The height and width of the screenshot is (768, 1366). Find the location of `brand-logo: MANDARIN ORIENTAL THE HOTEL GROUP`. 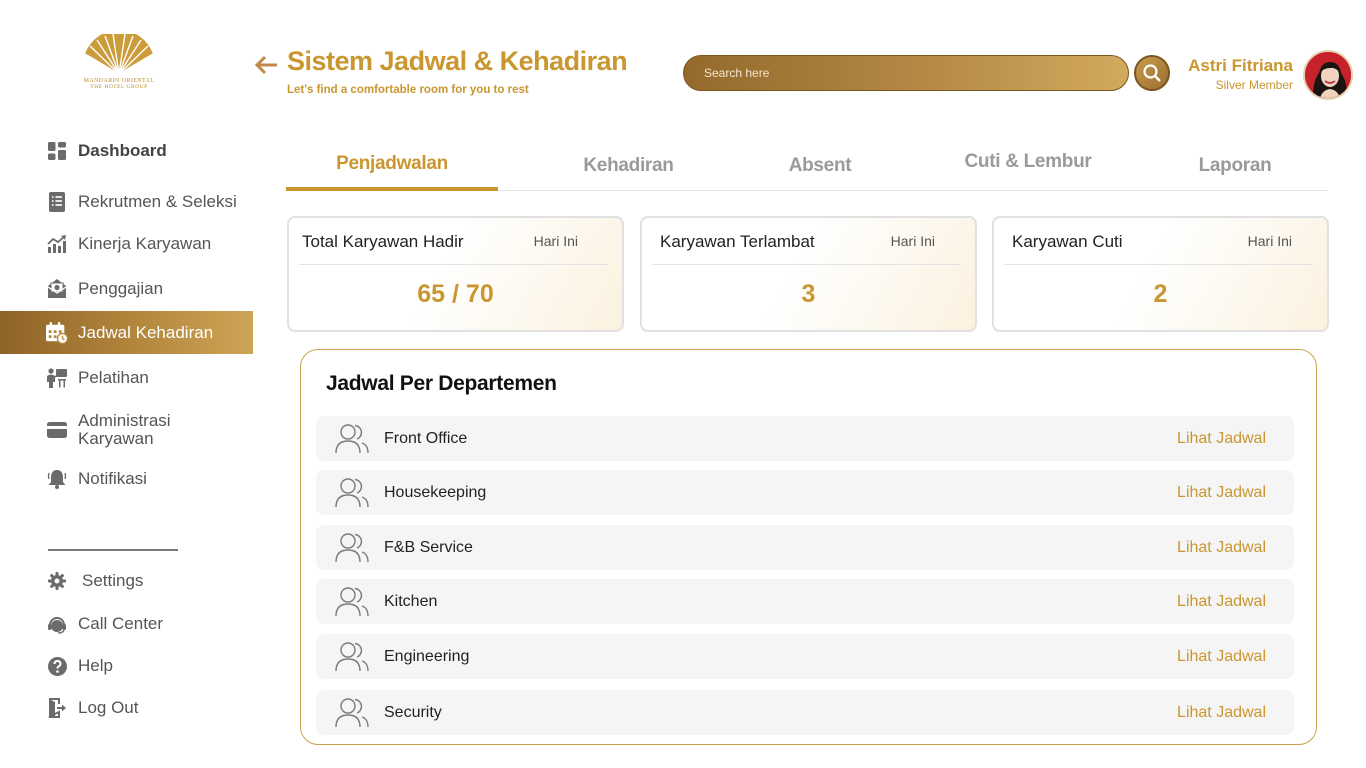

brand-logo: MANDARIN ORIENTAL THE HOTEL GROUP is located at coordinates (119, 66).